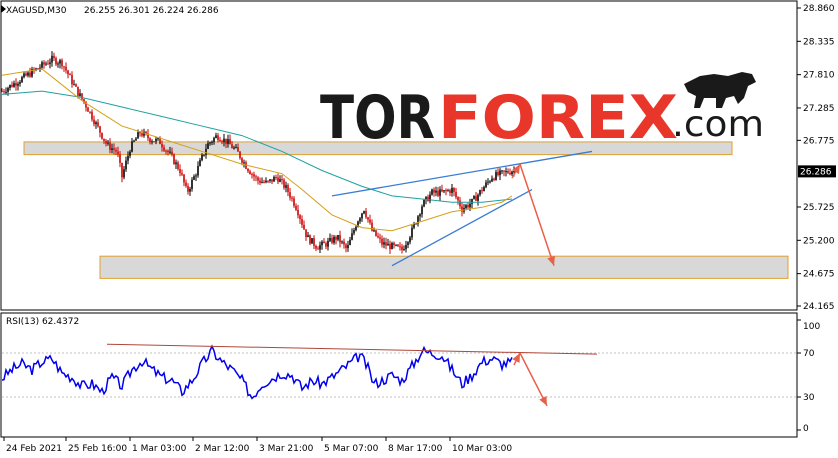 This screenshot has width=838, height=458. What do you see at coordinates (819, 109) in the screenshot?
I see `y-tick-label: 27.285` at bounding box center [819, 109].